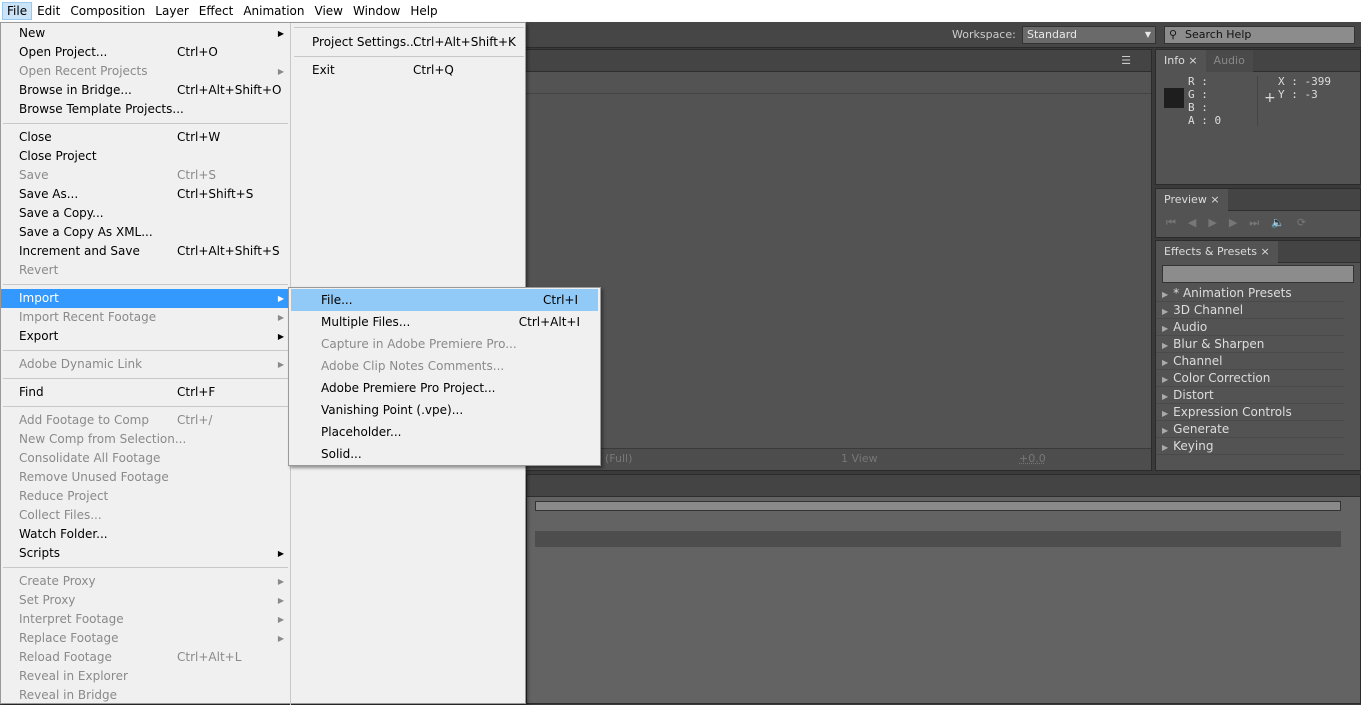  I want to click on effects-category: ▶ Expression Controls, so click(1250, 412).